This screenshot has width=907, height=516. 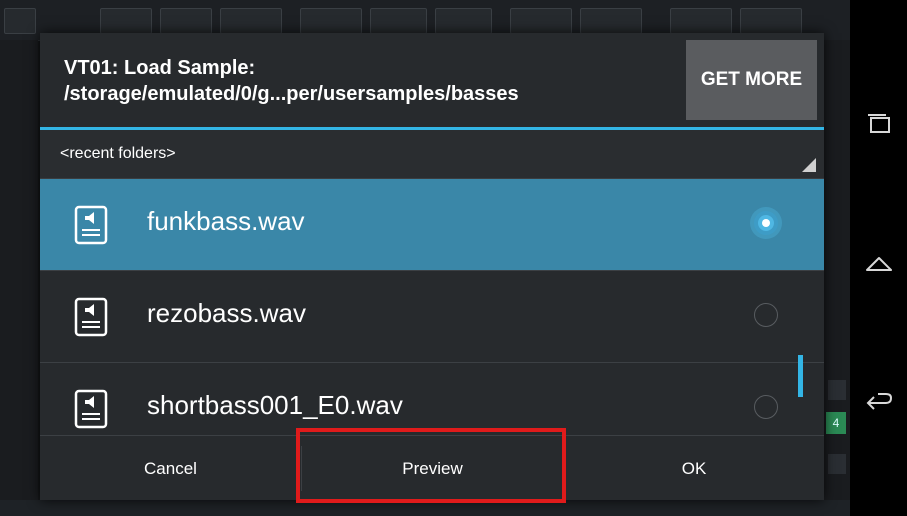 I want to click on background-right-strip, so click(x=837, y=278).